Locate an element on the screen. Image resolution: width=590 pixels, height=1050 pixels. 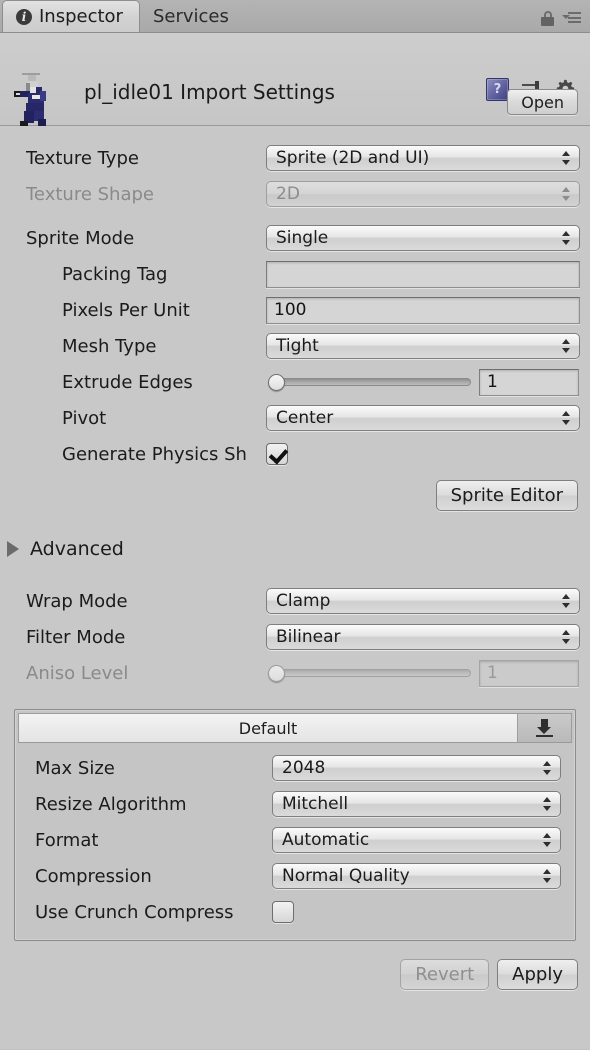
packing-tag-input is located at coordinates (423, 274).